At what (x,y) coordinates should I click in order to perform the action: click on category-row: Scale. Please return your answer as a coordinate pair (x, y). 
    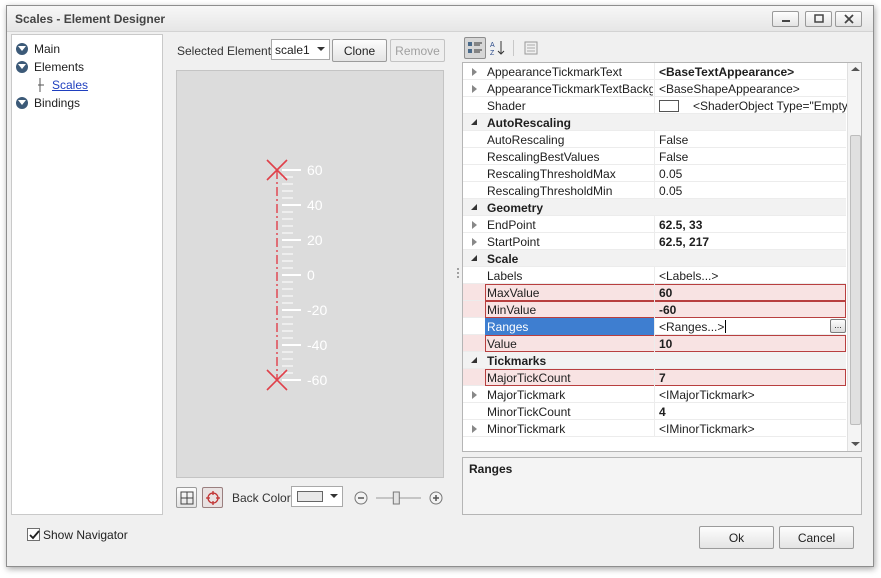
    Looking at the image, I should click on (654, 258).